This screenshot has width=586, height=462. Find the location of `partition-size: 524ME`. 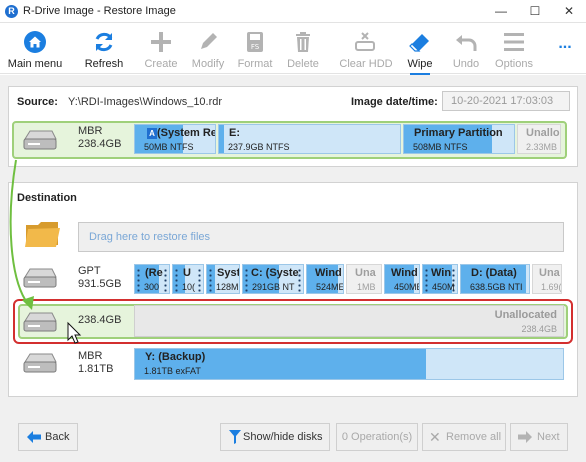

partition-size: 524ME is located at coordinates (330, 287).